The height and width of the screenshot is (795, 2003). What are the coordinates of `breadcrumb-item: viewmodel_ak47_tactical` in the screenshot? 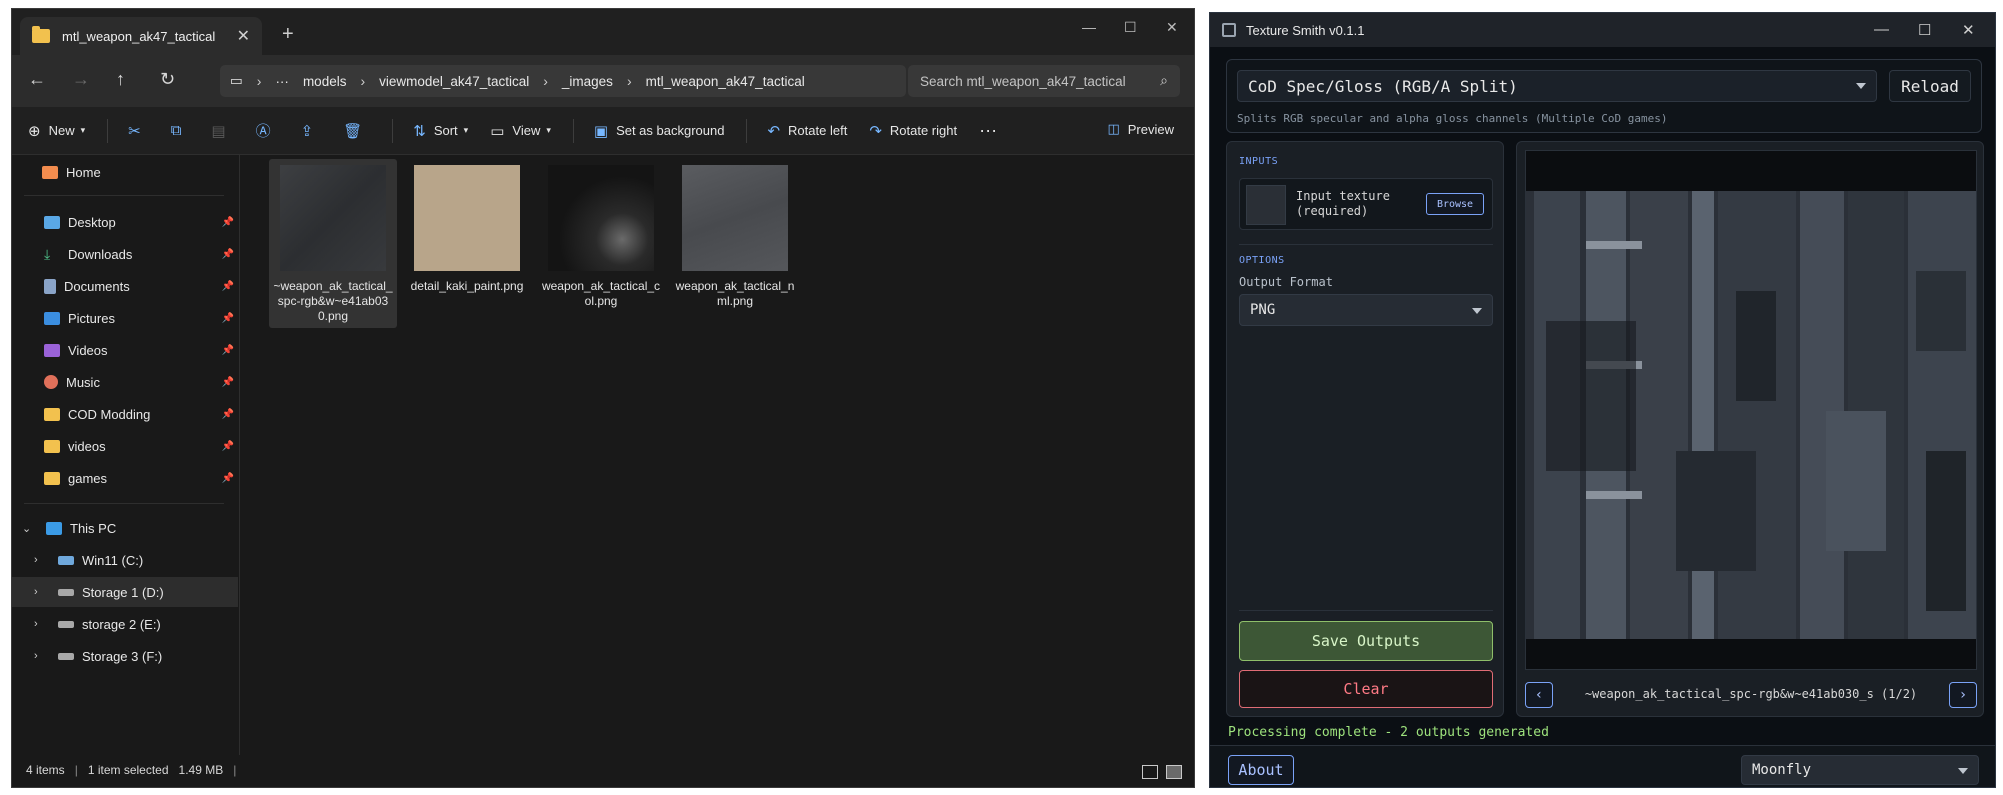 It's located at (454, 81).